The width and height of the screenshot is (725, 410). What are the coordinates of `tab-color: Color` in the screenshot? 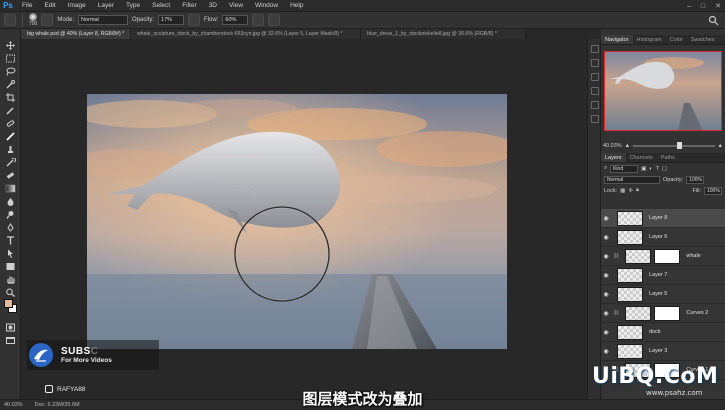 It's located at (676, 39).